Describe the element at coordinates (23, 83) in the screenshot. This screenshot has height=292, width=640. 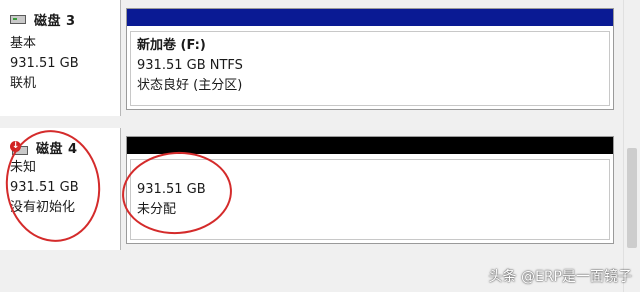
I see `disk-3-status: 联机` at that location.